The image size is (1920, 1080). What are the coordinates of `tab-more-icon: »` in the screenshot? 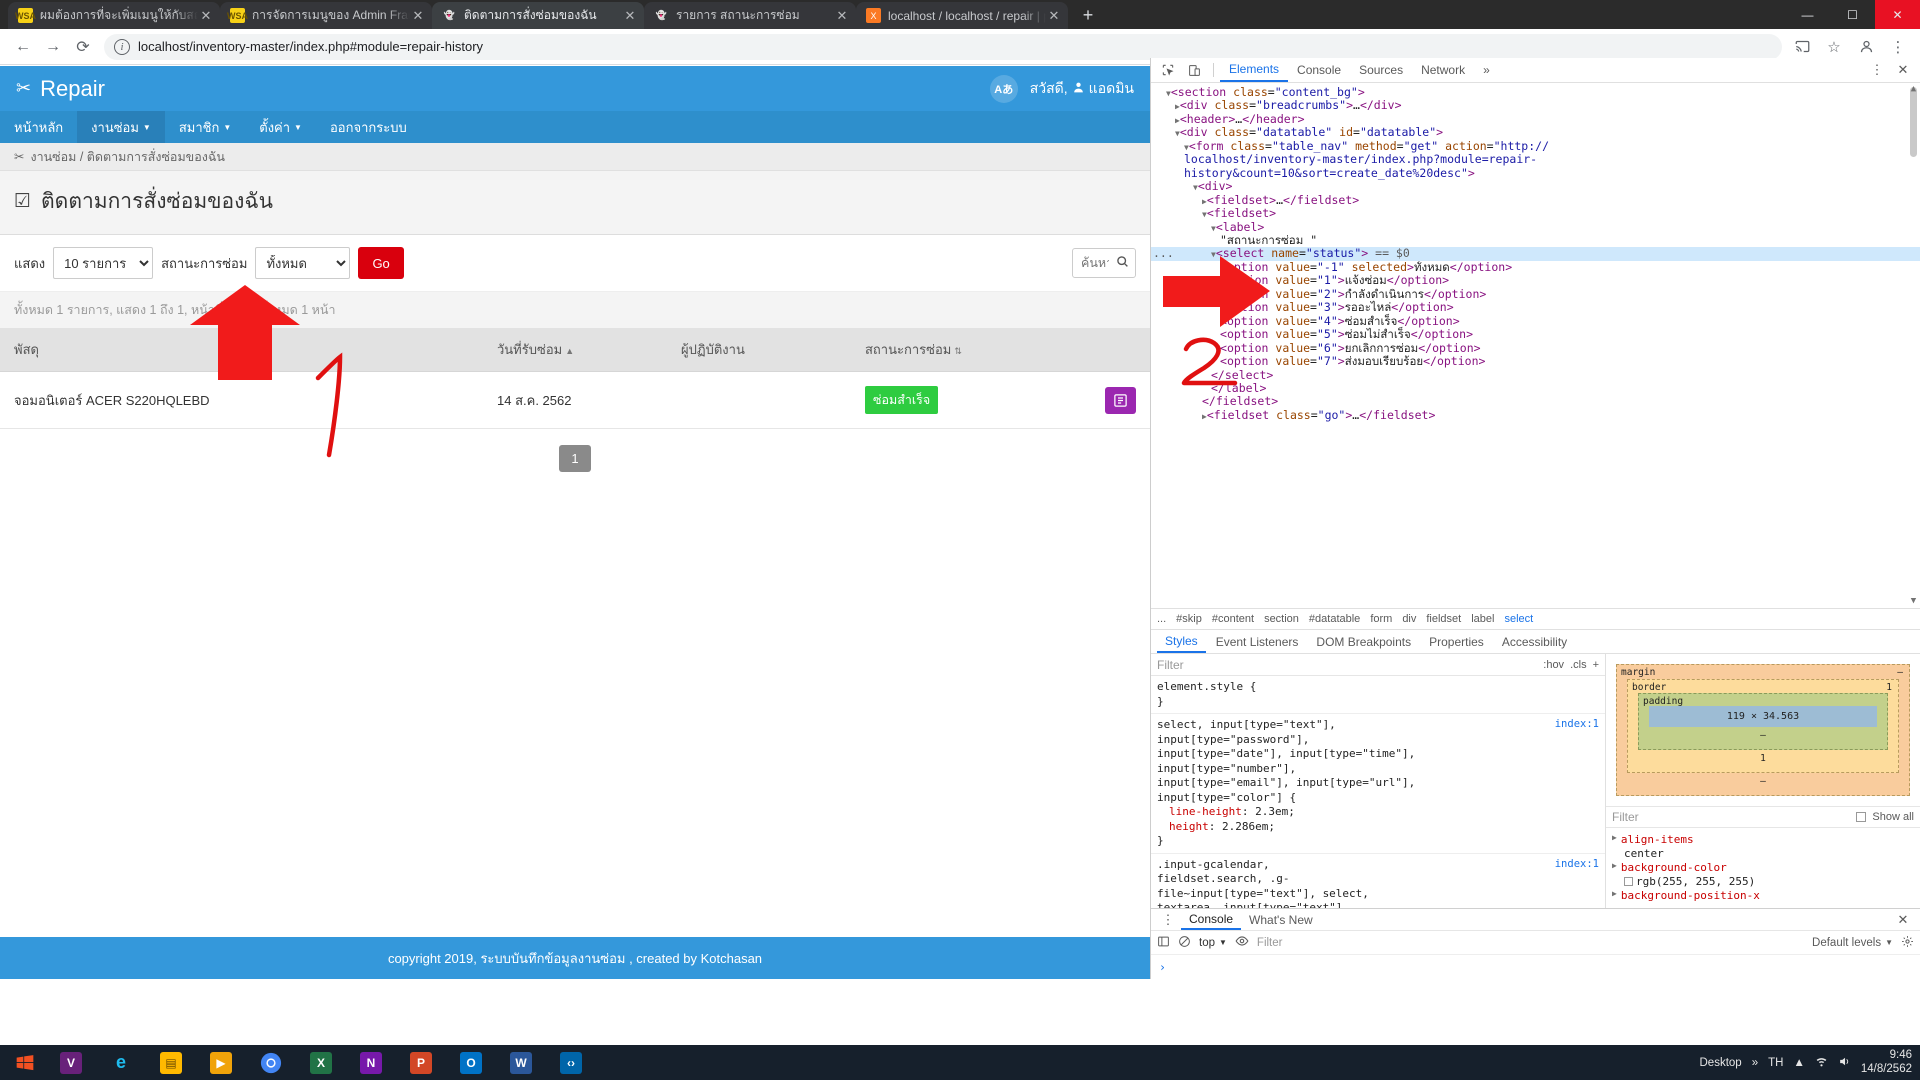 It's located at (1486, 70).